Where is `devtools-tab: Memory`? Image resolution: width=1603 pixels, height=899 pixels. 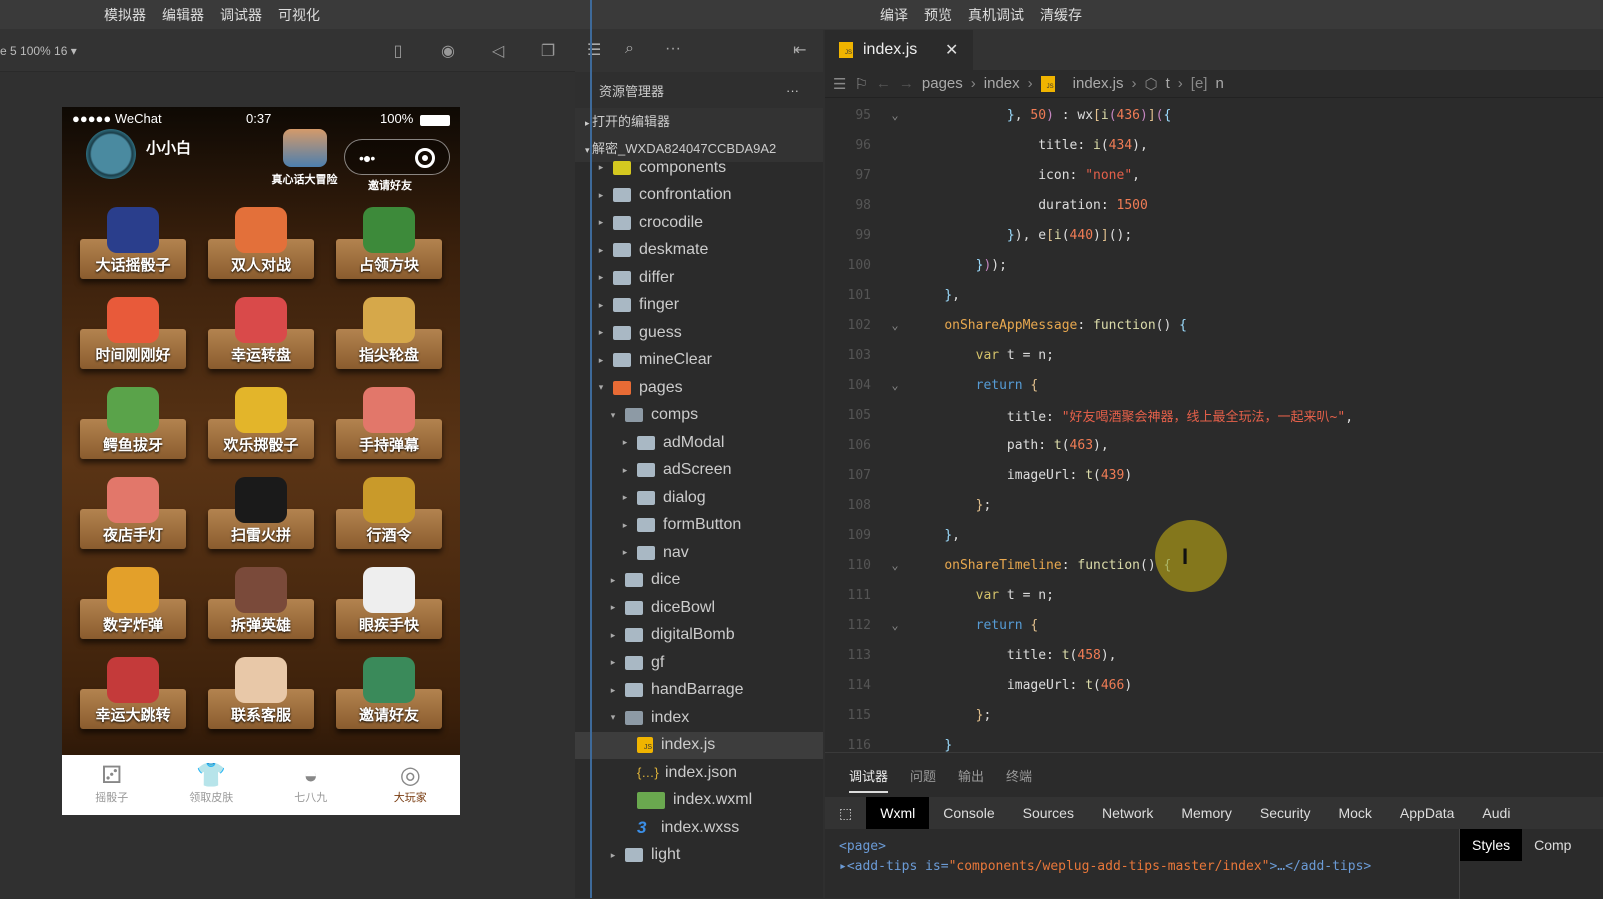 devtools-tab: Memory is located at coordinates (1206, 813).